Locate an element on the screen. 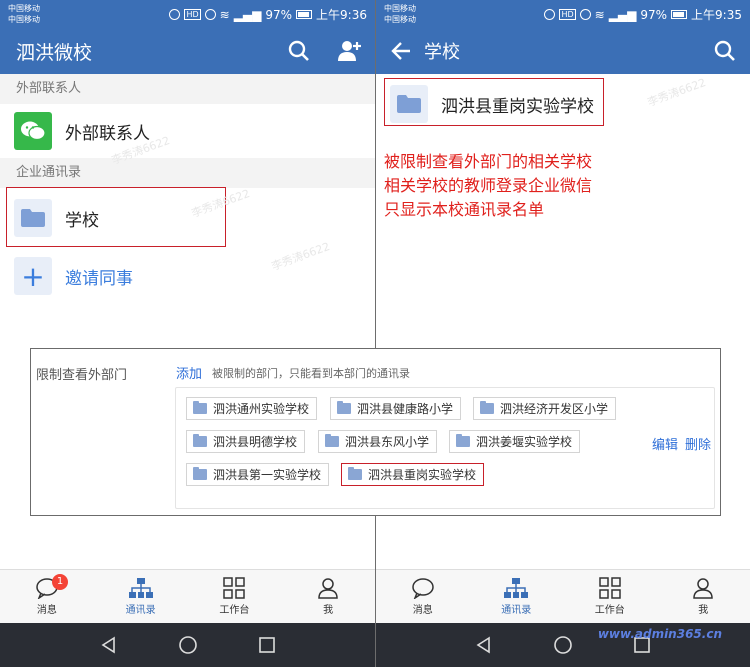  department-chip: 泗洪姜堰实验学校 is located at coordinates (515, 441).